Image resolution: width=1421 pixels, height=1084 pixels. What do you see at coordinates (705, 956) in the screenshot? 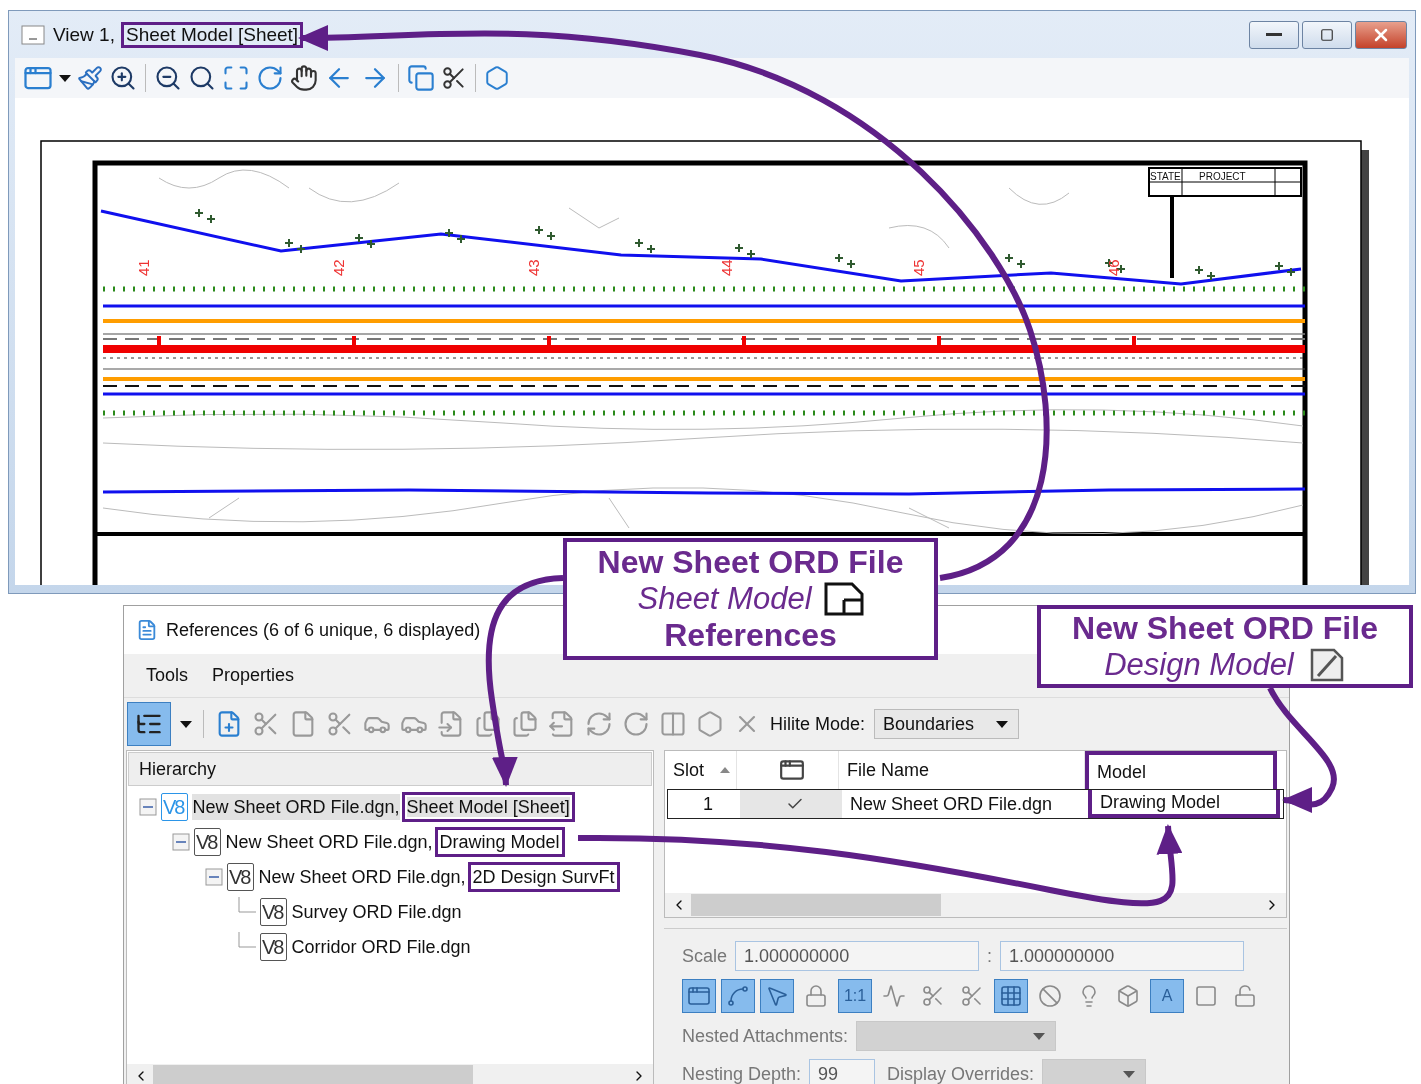
I see `scale-label: Scale` at bounding box center [705, 956].